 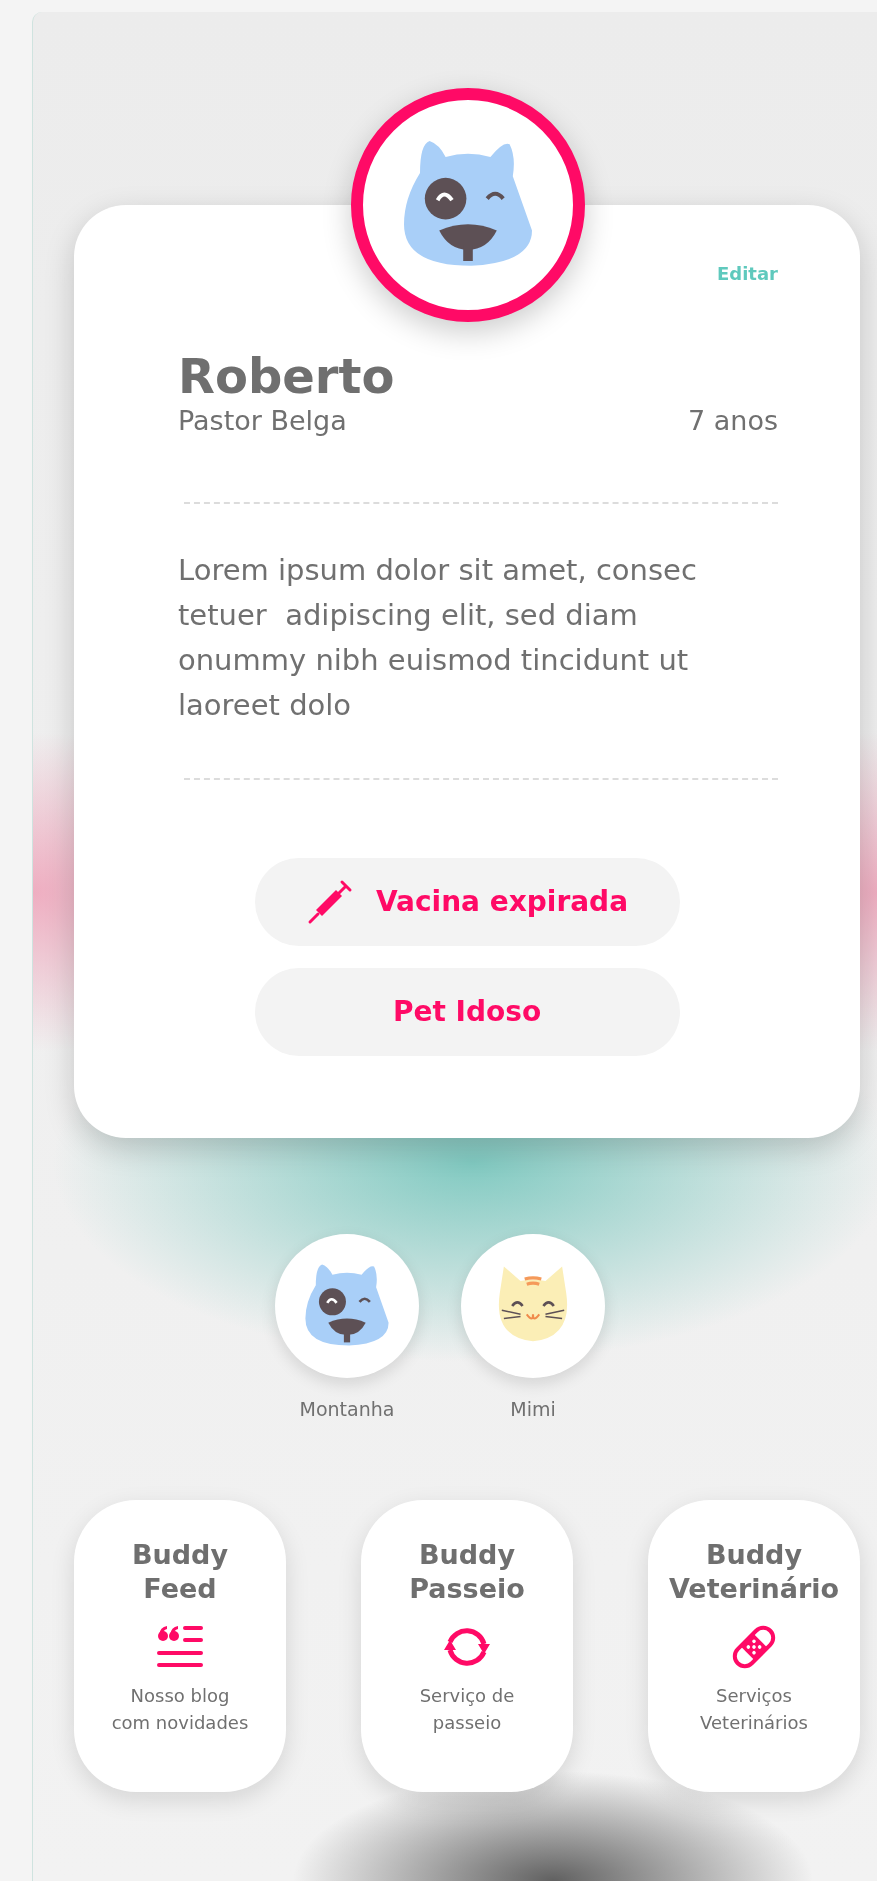 I want to click on service-card: Buddy Passeio Serviço de passeio, so click(x=467, y=1646).